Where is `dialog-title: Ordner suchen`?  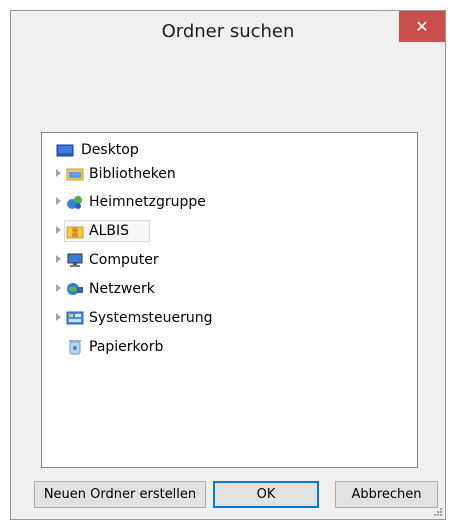 dialog-title: Ordner suchen is located at coordinates (228, 31).